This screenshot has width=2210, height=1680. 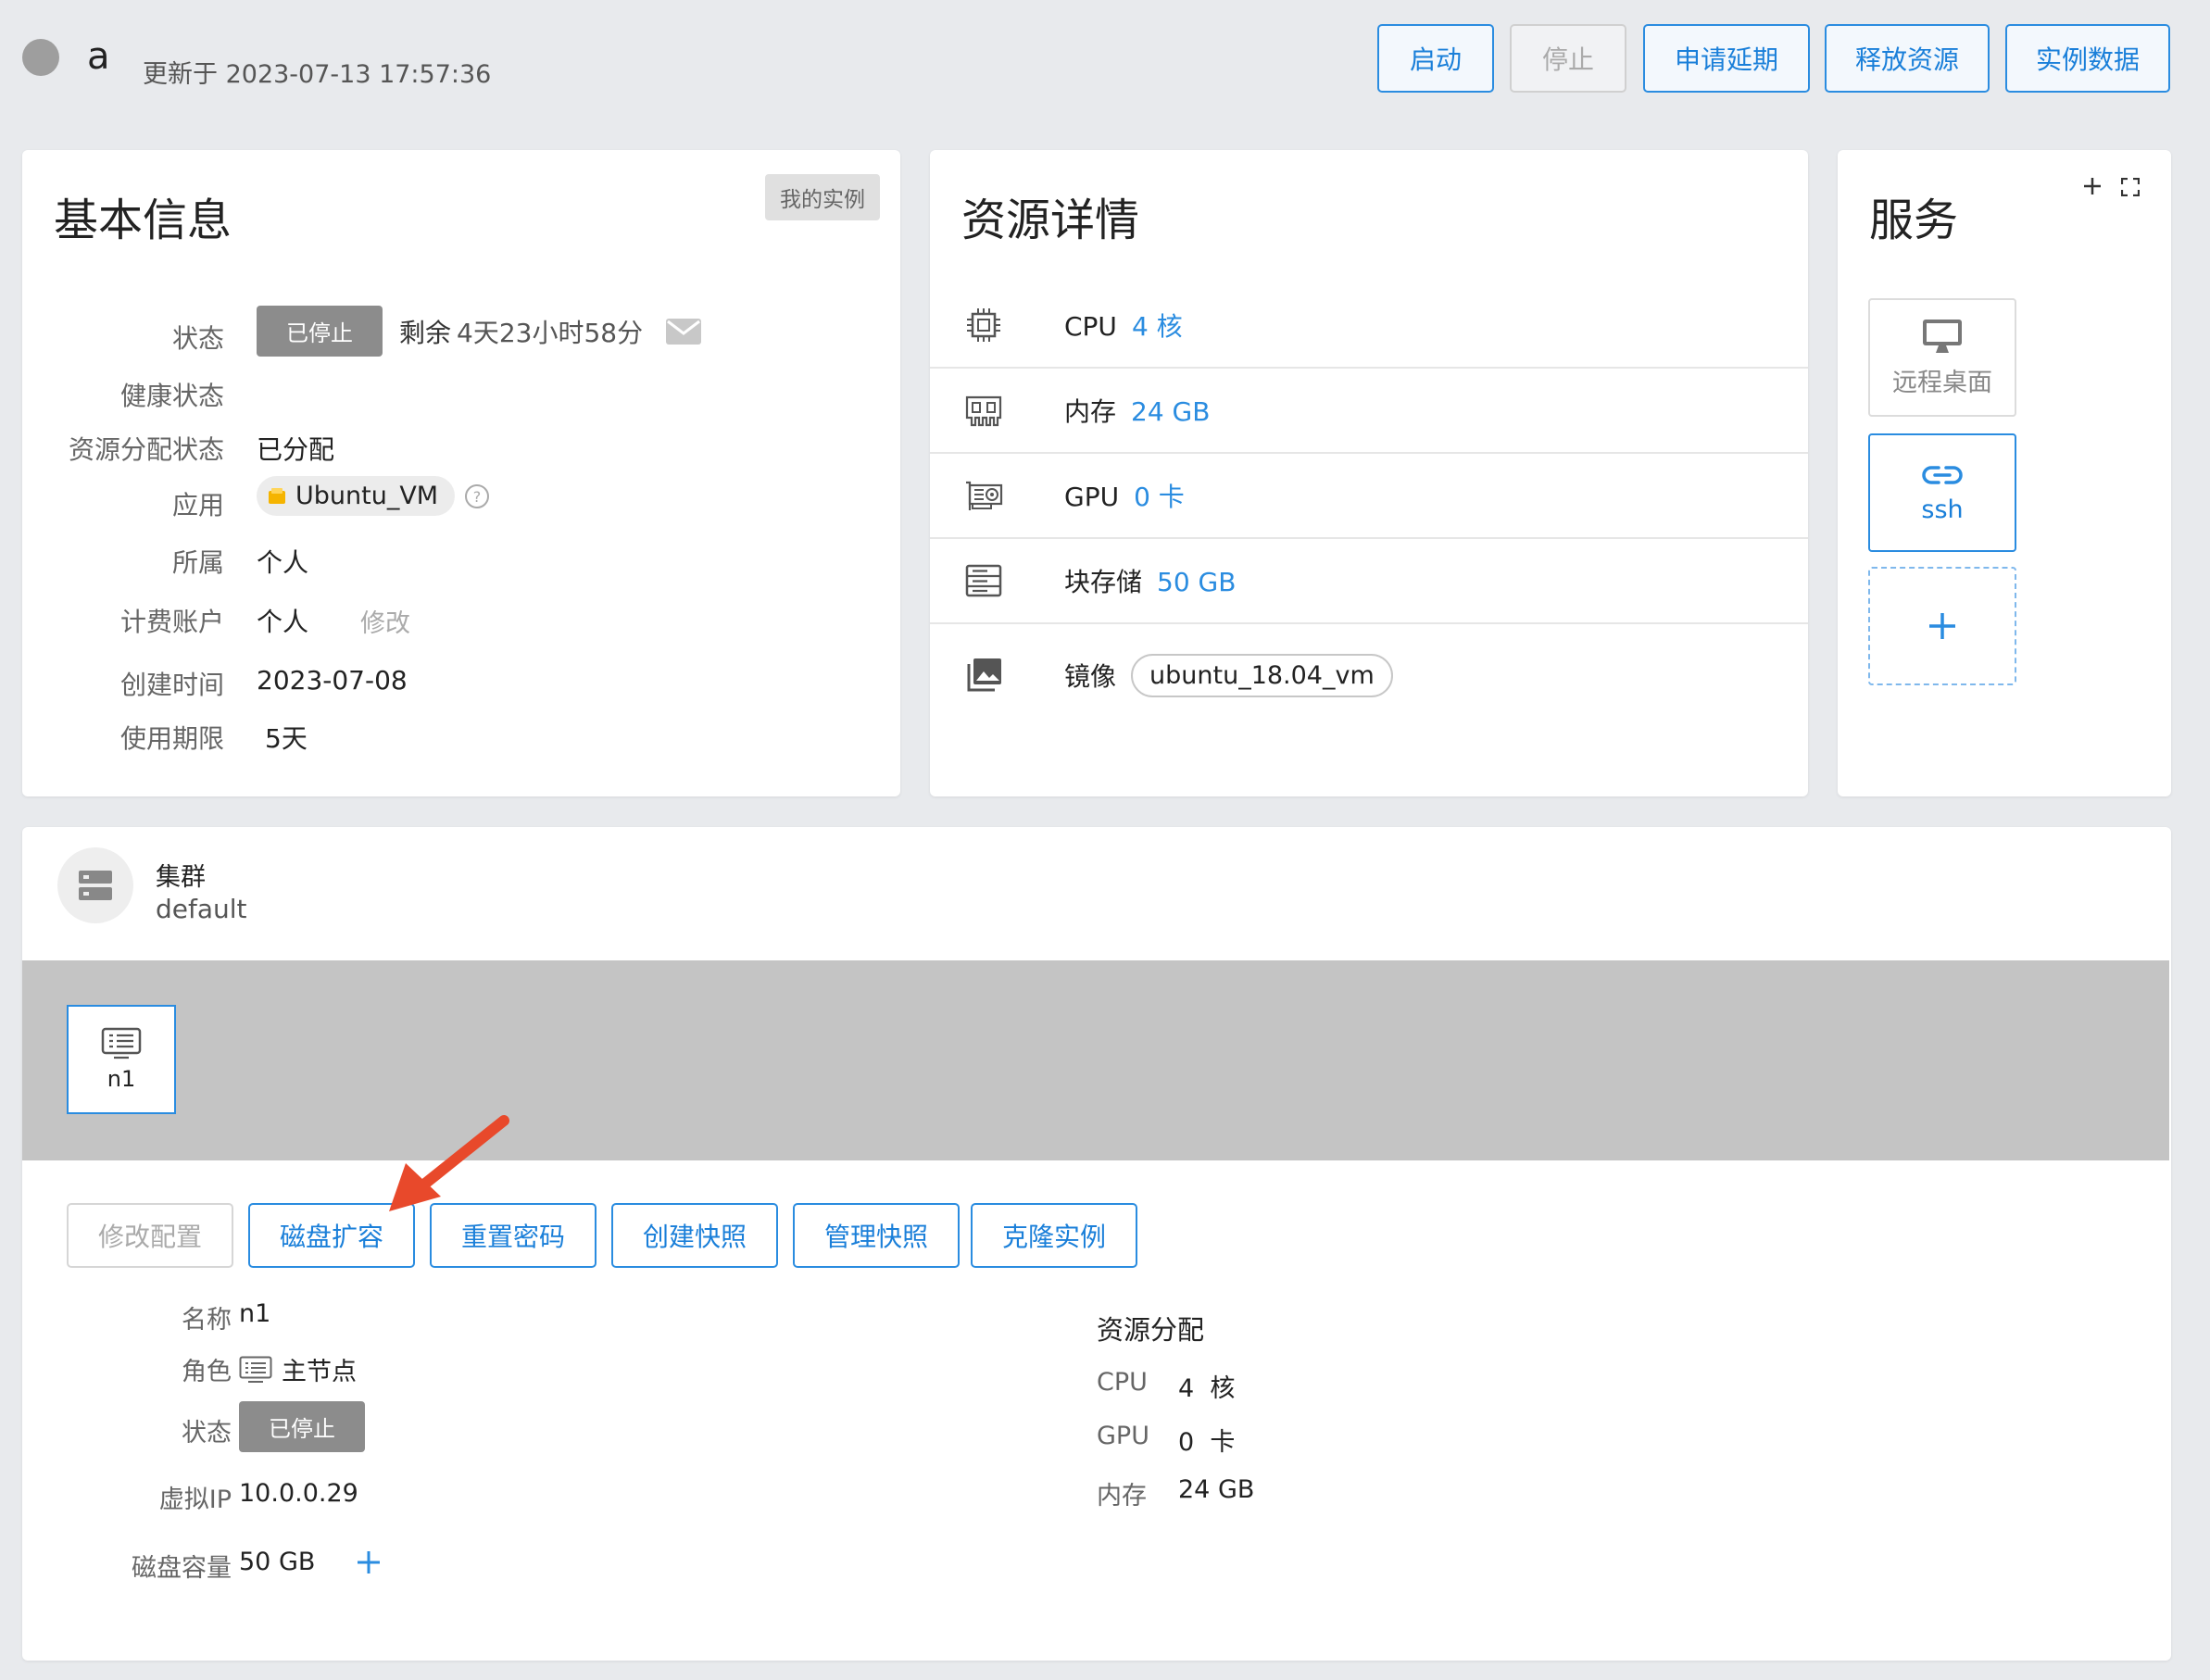 What do you see at coordinates (449, 1163) in the screenshot?
I see `annotation-arrow` at bounding box center [449, 1163].